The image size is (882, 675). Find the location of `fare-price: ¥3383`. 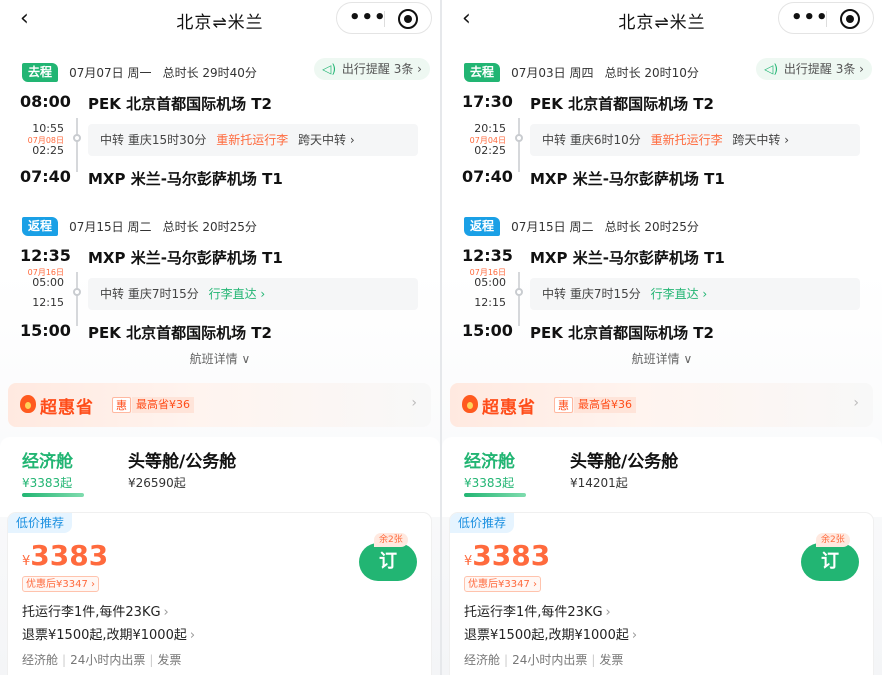

fare-price: ¥3383 is located at coordinates (507, 555).